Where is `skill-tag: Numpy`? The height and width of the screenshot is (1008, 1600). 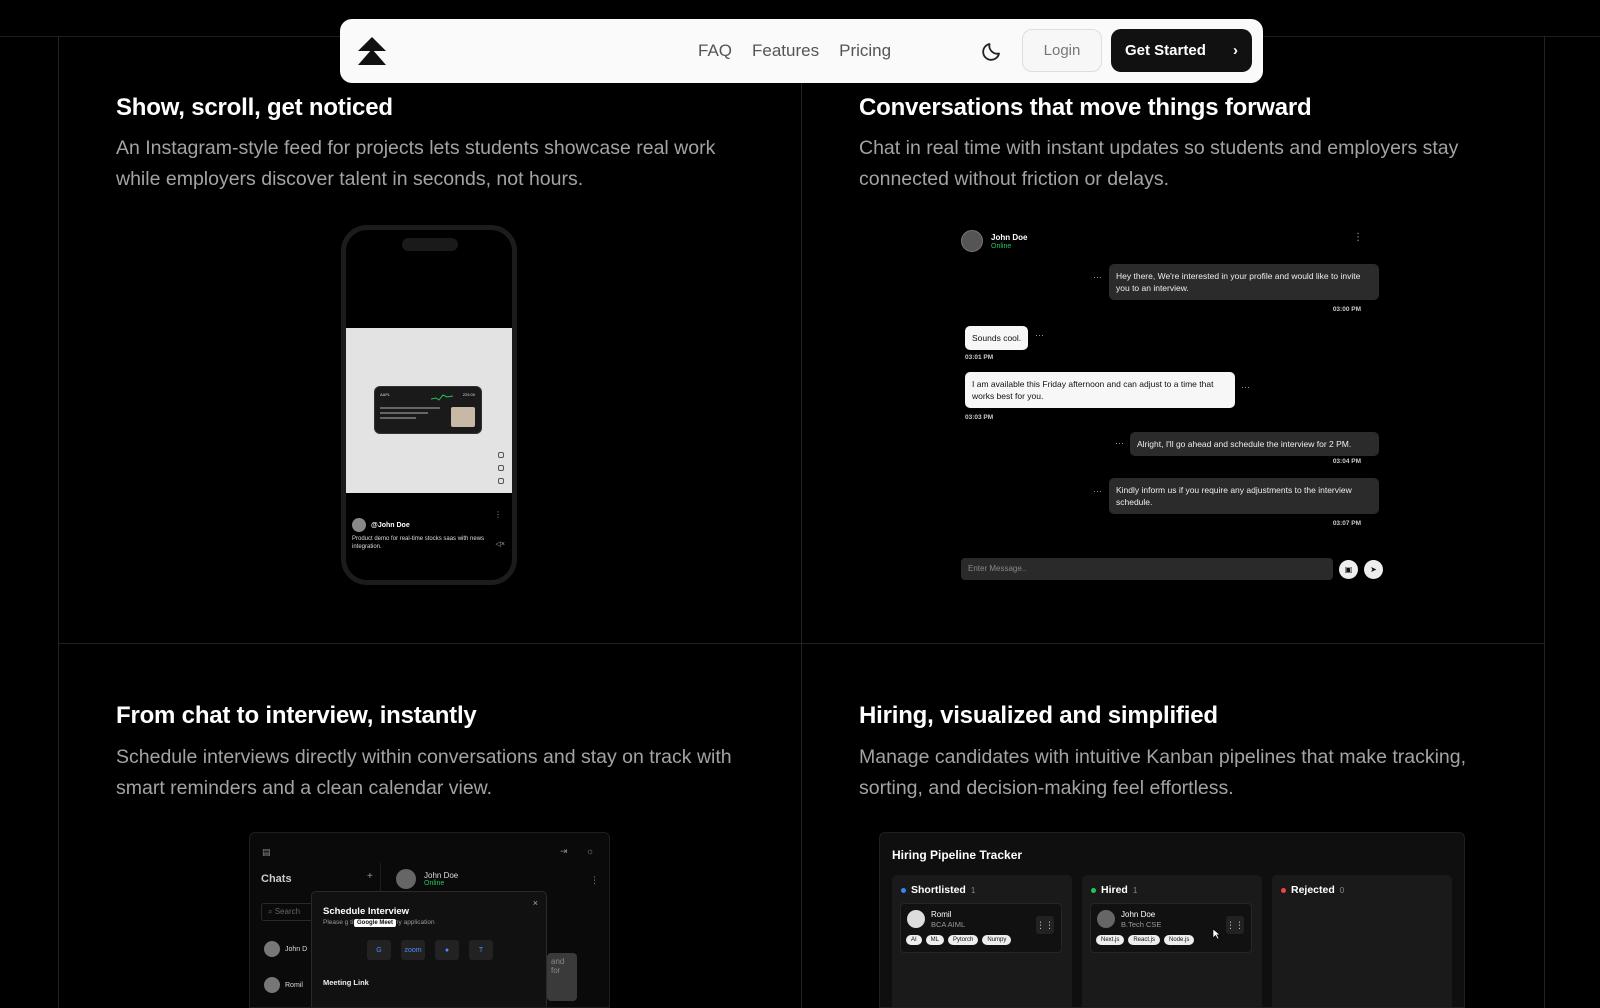 skill-tag: Numpy is located at coordinates (997, 940).